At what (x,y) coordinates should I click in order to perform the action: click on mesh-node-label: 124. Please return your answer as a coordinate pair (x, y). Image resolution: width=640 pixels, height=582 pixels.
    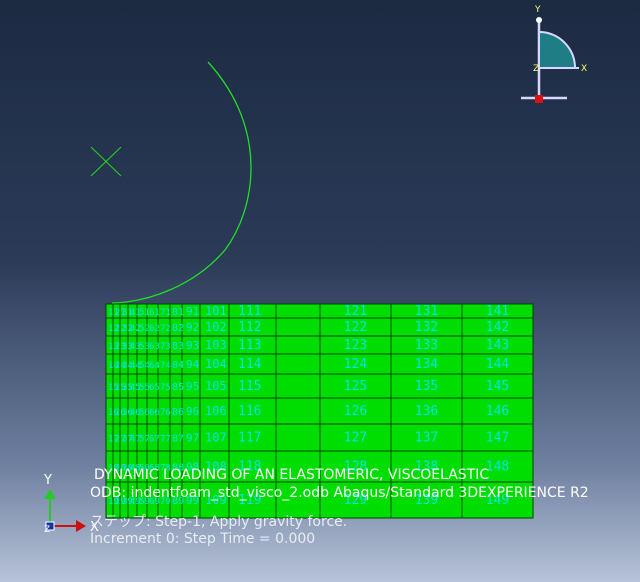
    Looking at the image, I should click on (356, 364).